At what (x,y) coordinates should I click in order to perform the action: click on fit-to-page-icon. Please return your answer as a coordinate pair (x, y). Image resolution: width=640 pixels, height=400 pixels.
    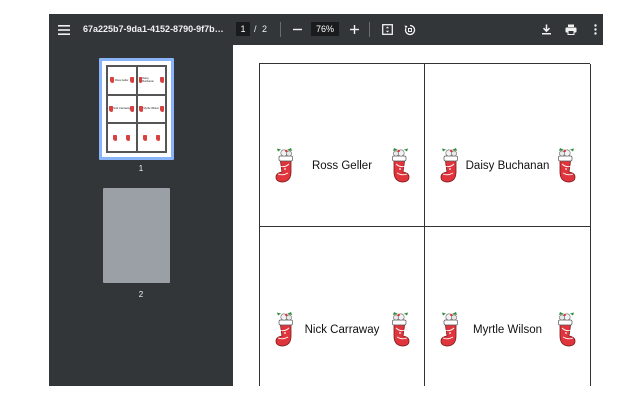
    Looking at the image, I should click on (387, 29).